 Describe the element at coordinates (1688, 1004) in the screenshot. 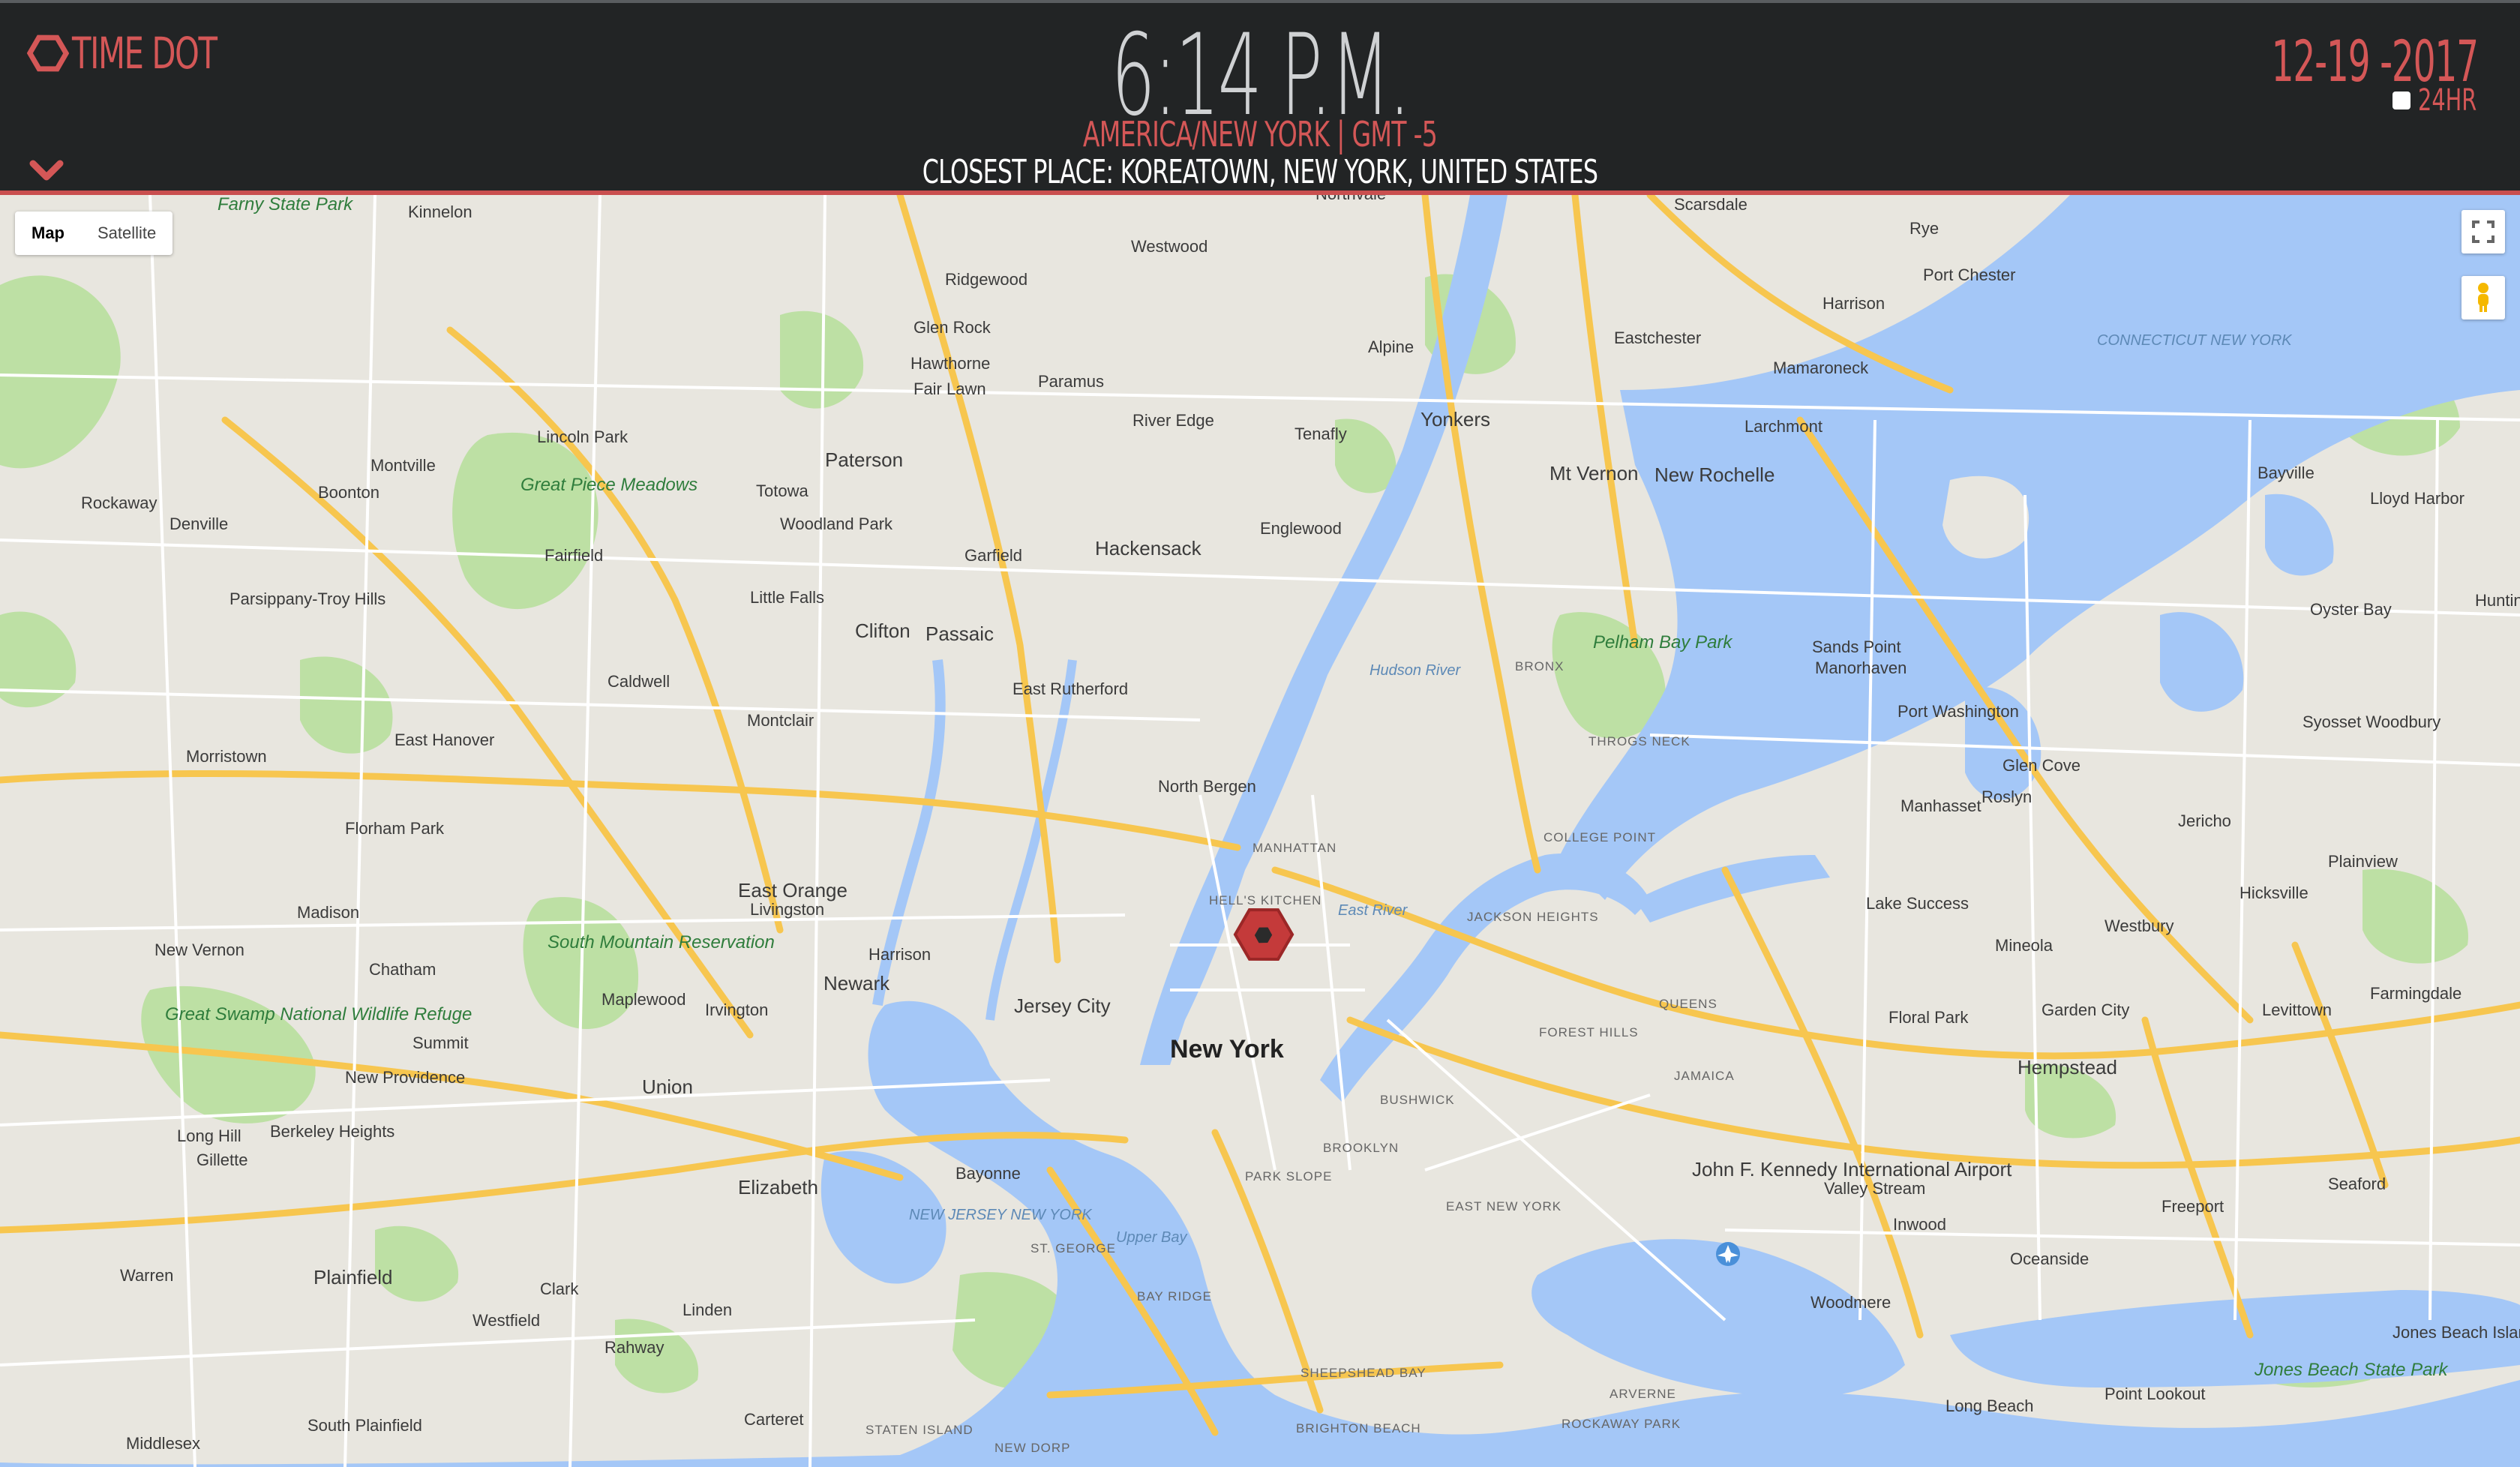

I see `map-label-queens: QUEENS` at that location.